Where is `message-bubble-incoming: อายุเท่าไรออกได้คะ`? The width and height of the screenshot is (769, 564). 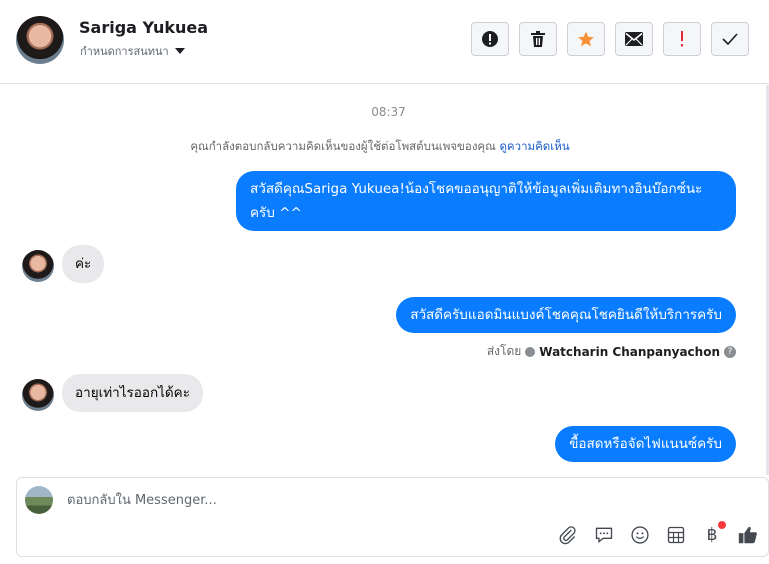 message-bubble-incoming: อายุเท่าไรออกได้คะ is located at coordinates (132, 393).